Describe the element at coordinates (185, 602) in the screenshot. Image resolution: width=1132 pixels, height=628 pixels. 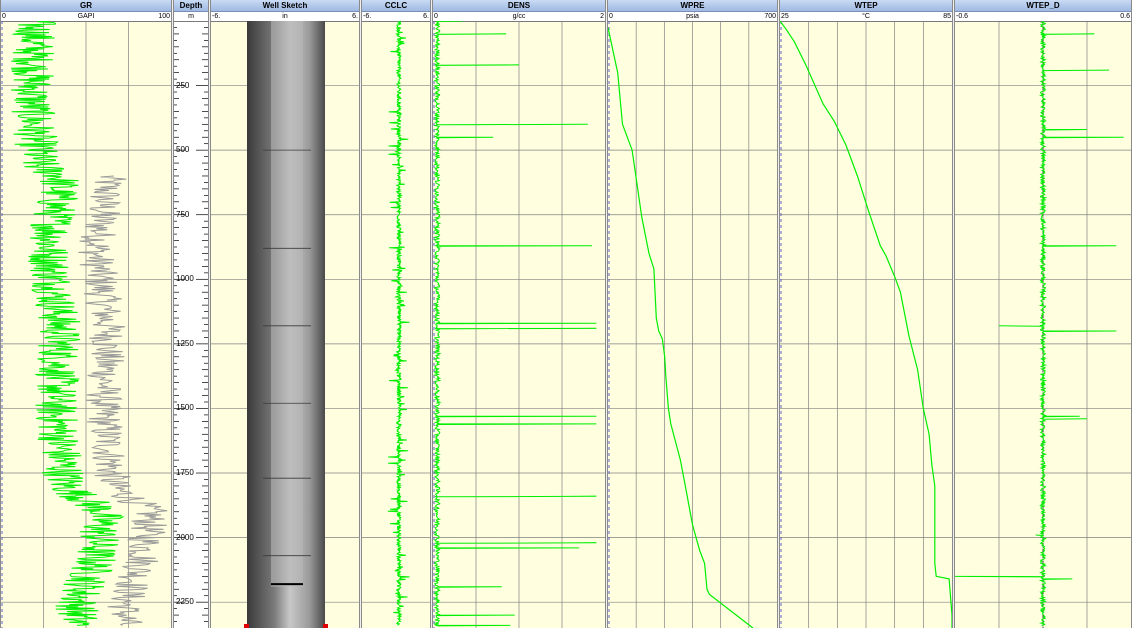
I see `depth-label: 2250` at that location.